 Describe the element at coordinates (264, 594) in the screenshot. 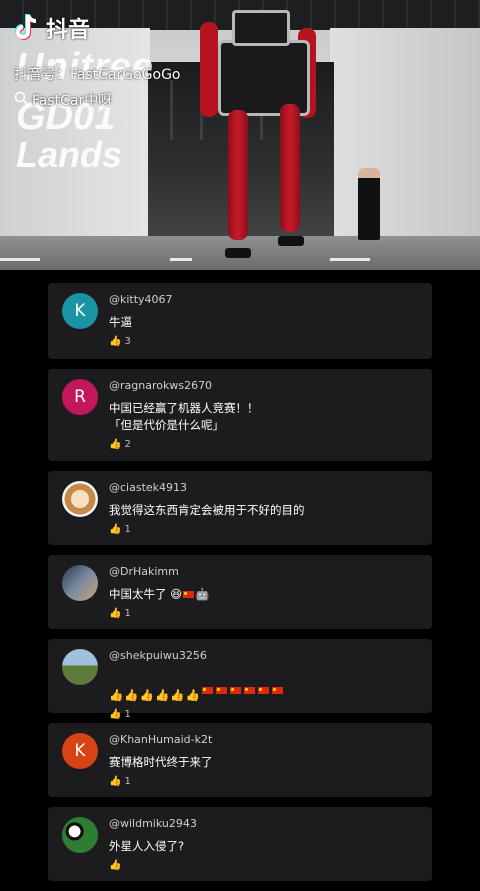

I see `comment-text: 中国太牛了 😆 🤖` at that location.